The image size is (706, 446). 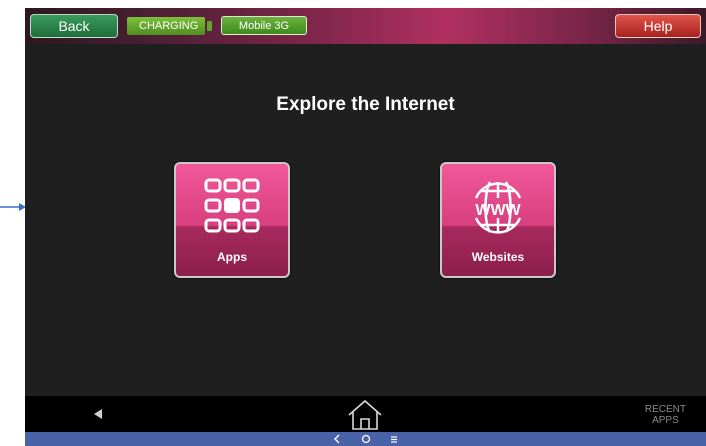 I want to click on back-button: Back, so click(x=74, y=26).